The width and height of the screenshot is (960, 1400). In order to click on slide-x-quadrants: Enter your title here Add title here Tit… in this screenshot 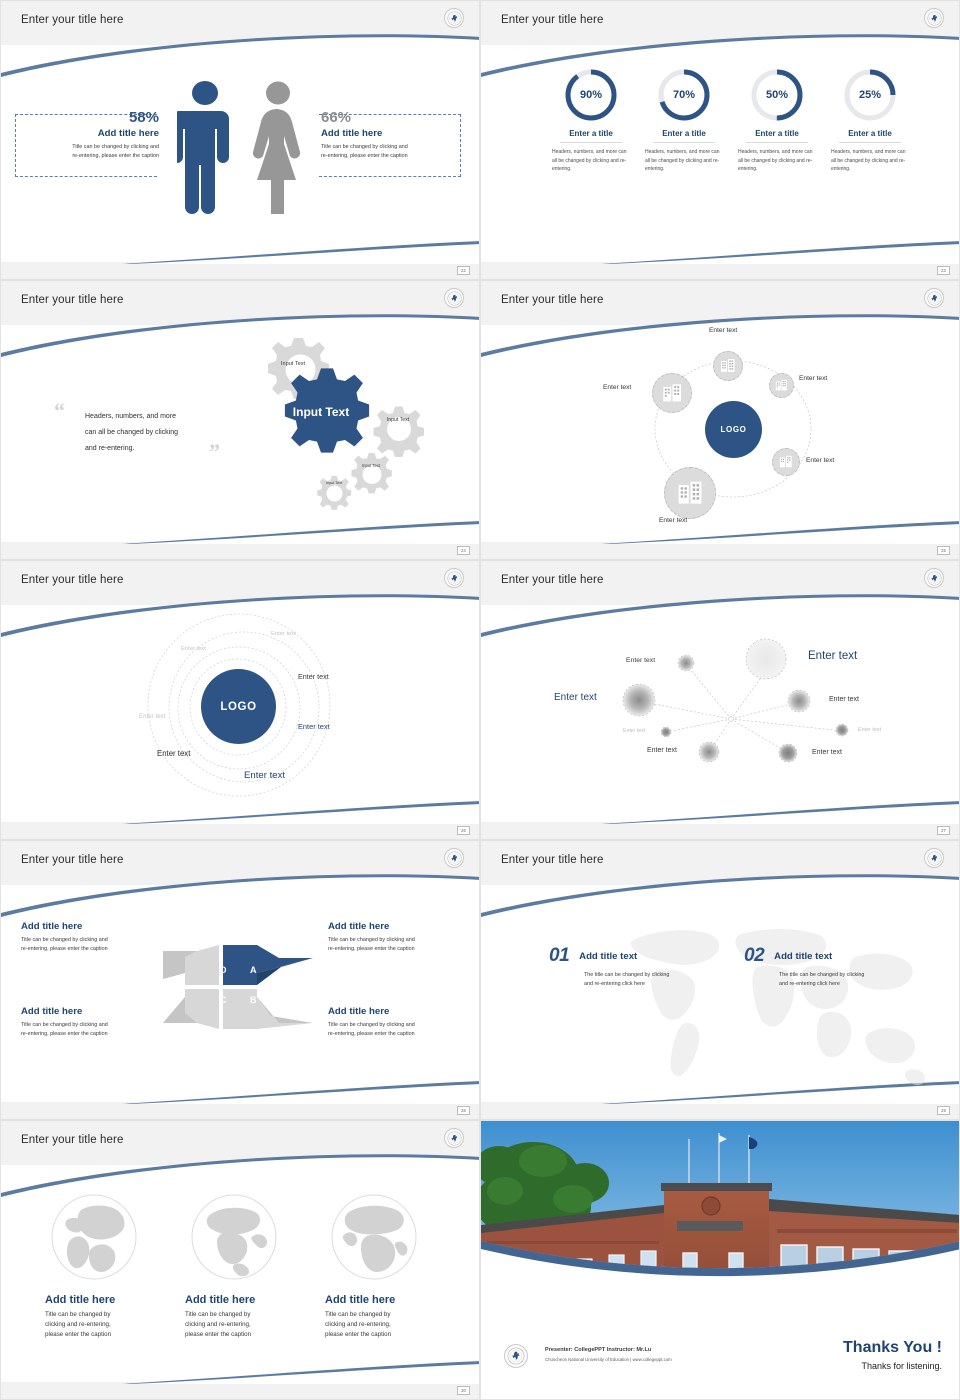, I will do `click(240, 980)`.